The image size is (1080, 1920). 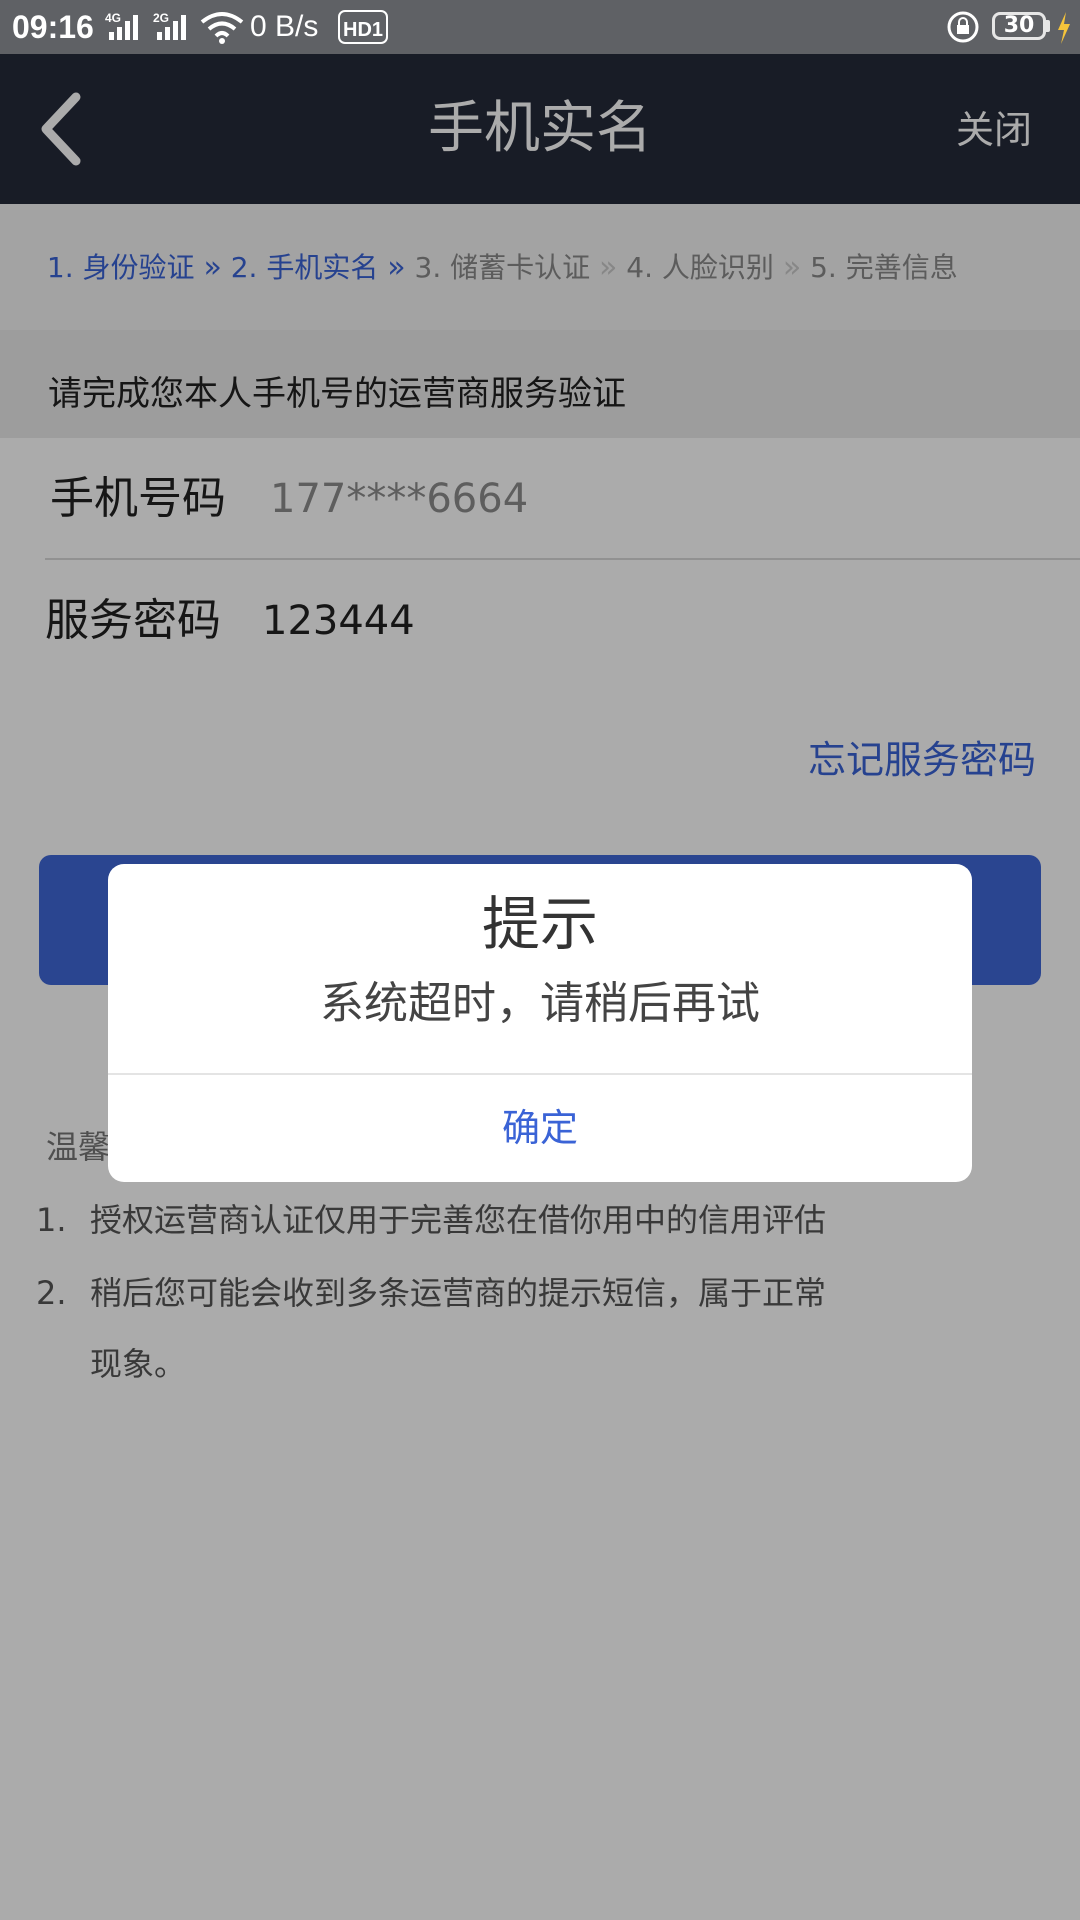 I want to click on network-speed: 0 B/s, so click(x=284, y=26).